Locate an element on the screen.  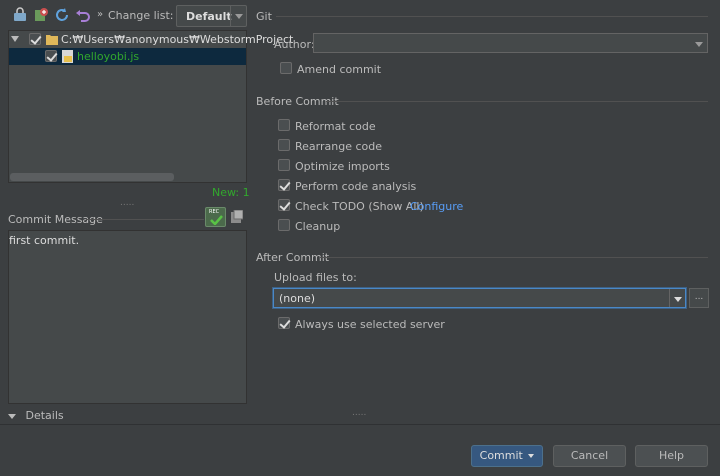
upload-server-value: (none) is located at coordinates (297, 298).